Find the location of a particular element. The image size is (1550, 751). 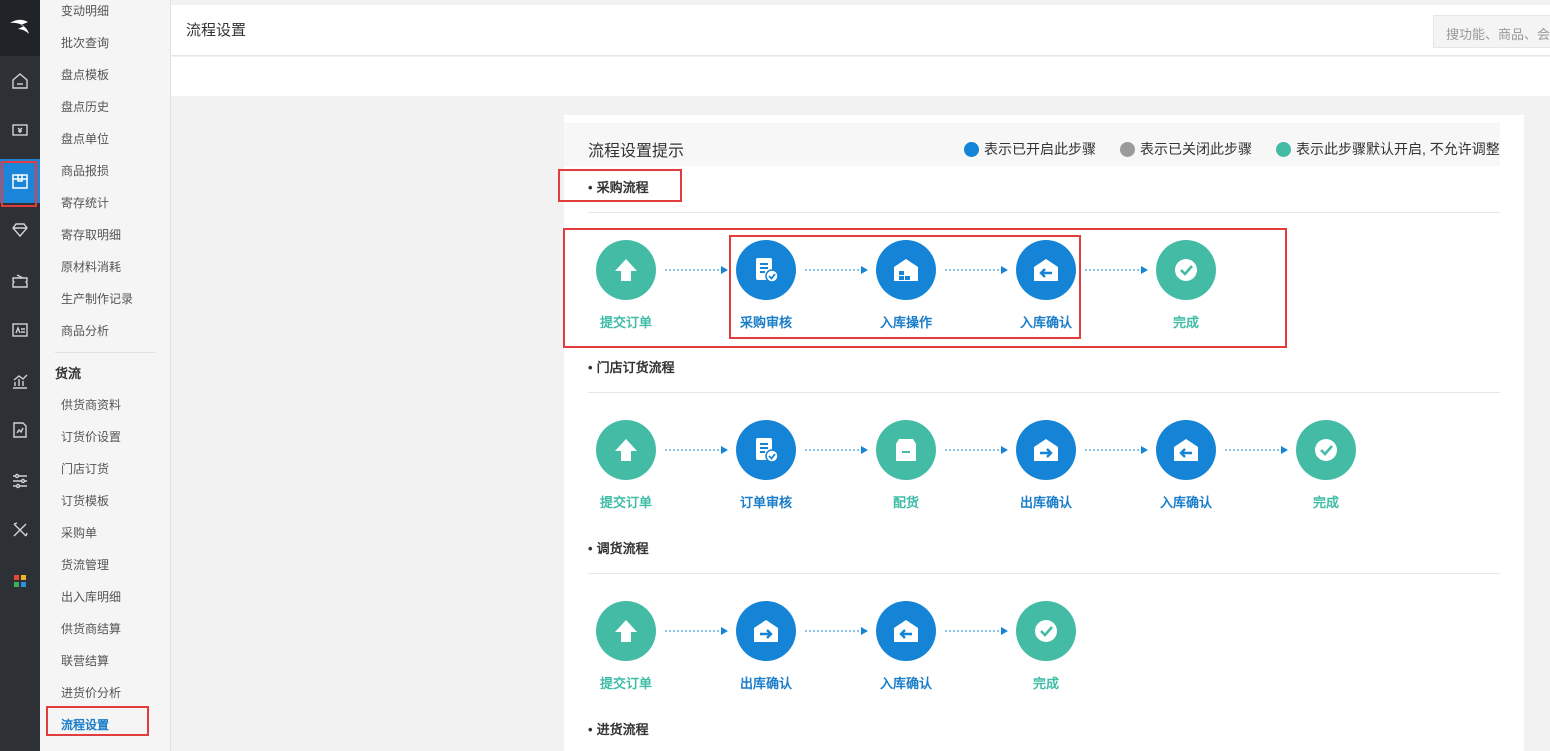

menu-item: 变动明细 is located at coordinates (85, 11).